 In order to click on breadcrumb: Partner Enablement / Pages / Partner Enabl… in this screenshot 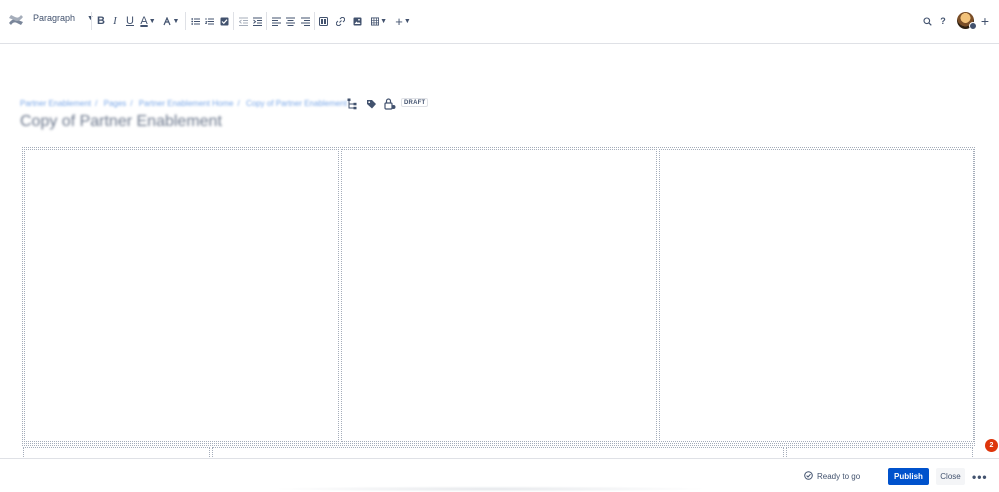, I will do `click(185, 103)`.